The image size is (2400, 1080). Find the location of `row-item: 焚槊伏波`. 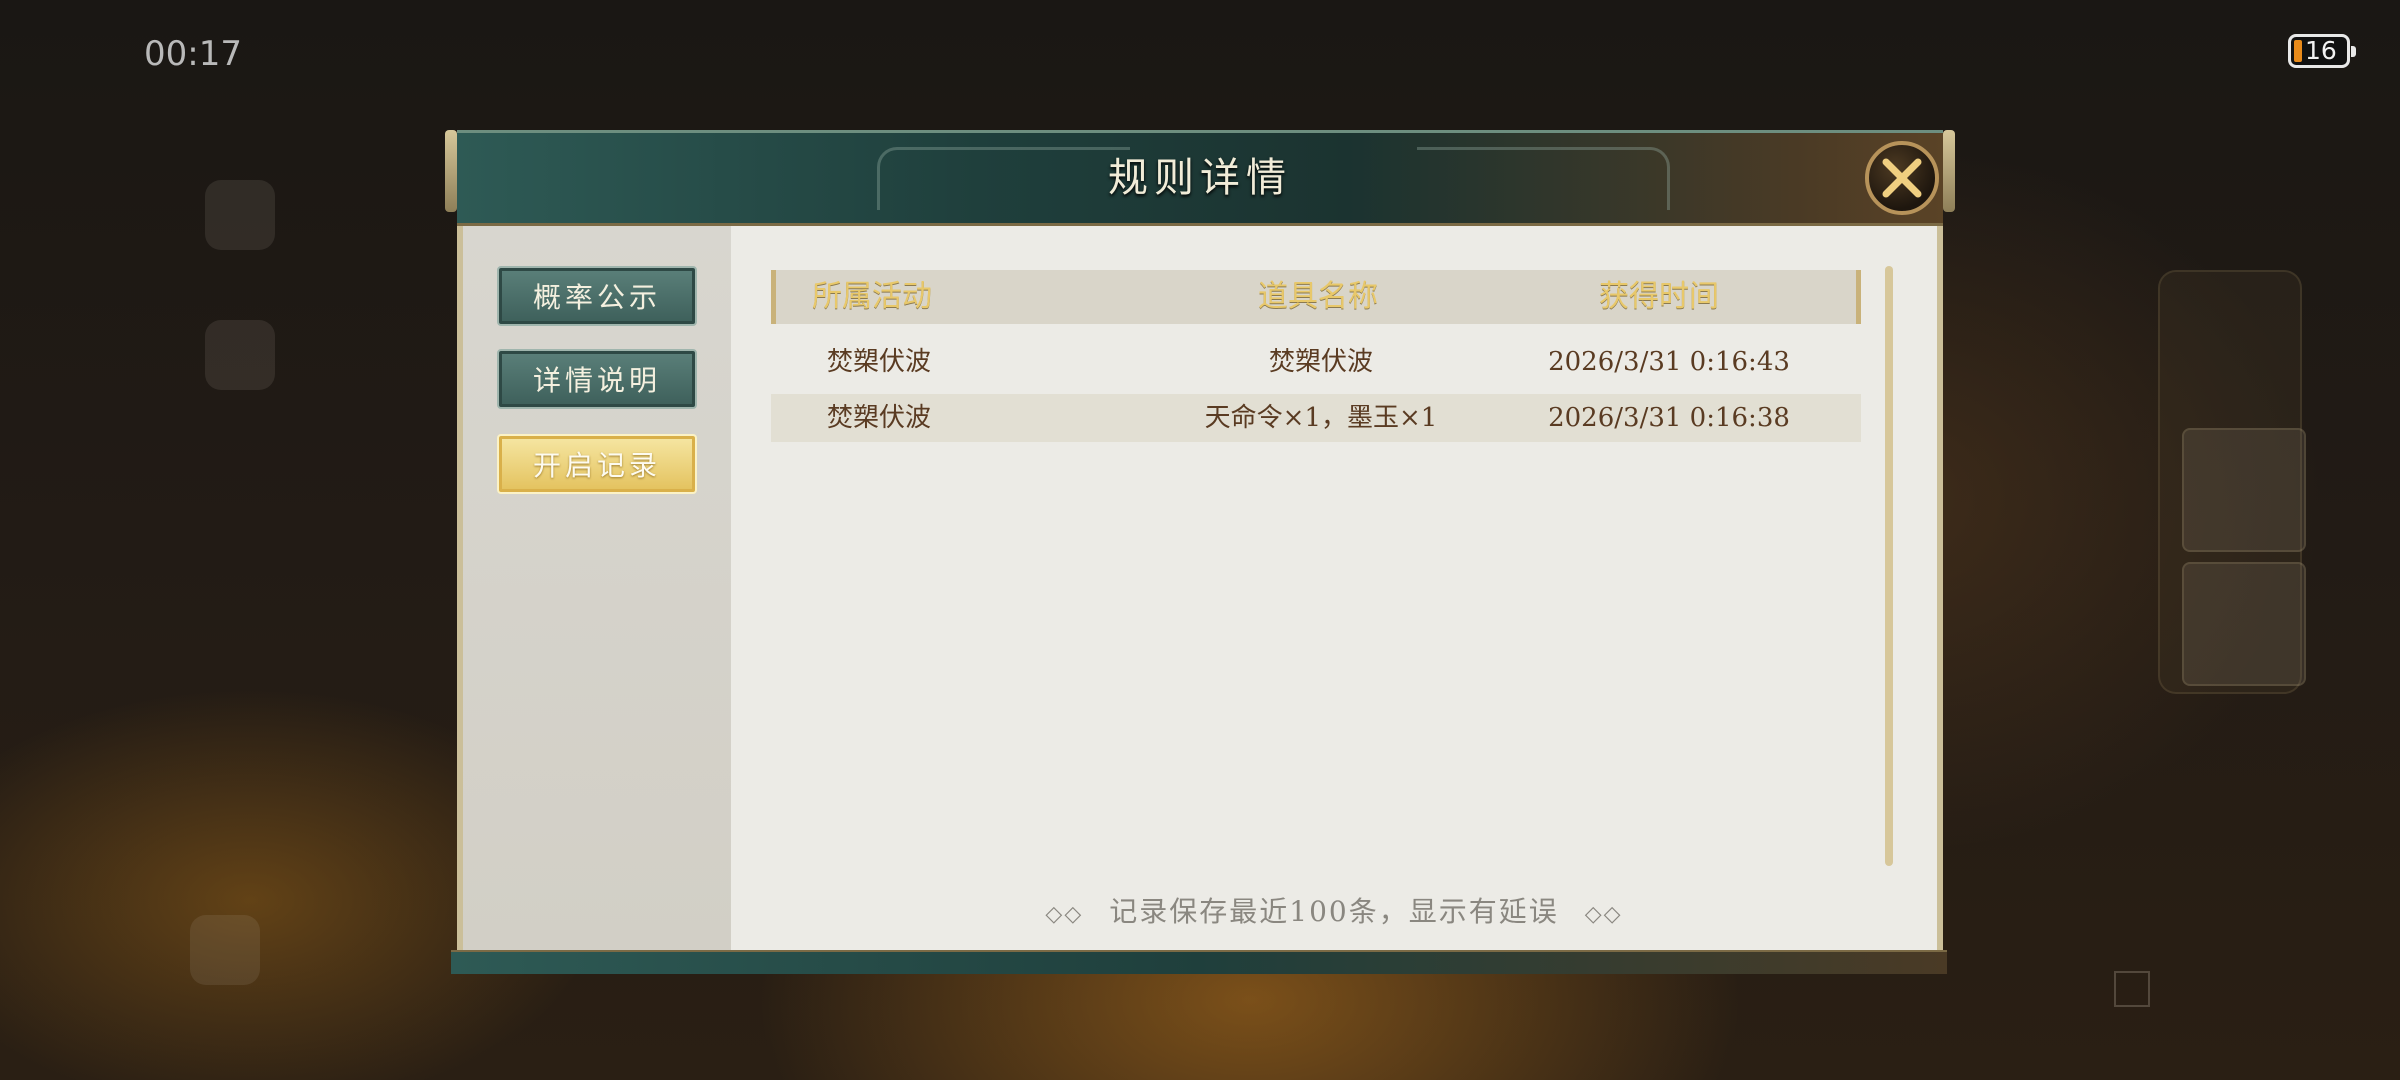

row-item: 焚槊伏波 is located at coordinates (1320, 362).